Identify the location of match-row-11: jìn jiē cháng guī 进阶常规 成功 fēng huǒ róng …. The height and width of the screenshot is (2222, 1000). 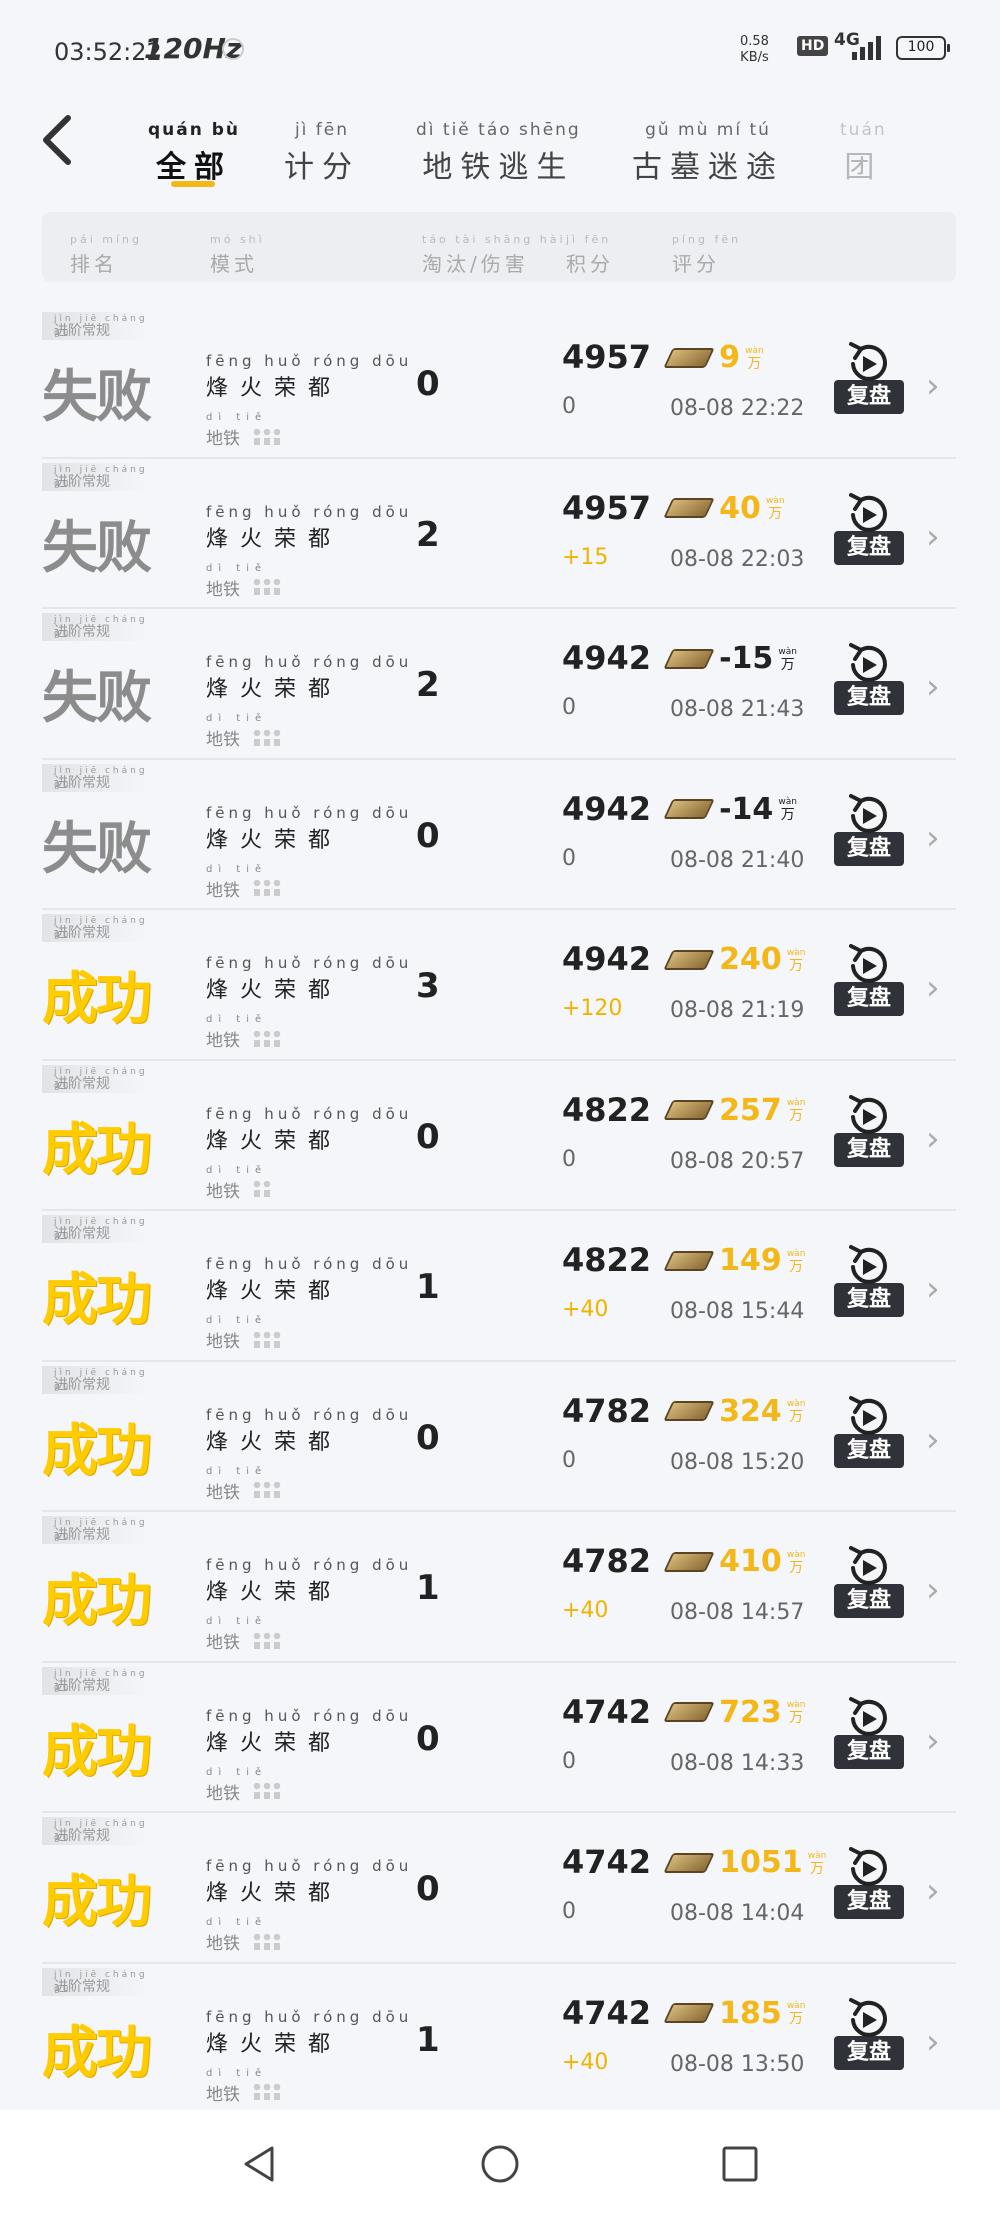
(499, 1888).